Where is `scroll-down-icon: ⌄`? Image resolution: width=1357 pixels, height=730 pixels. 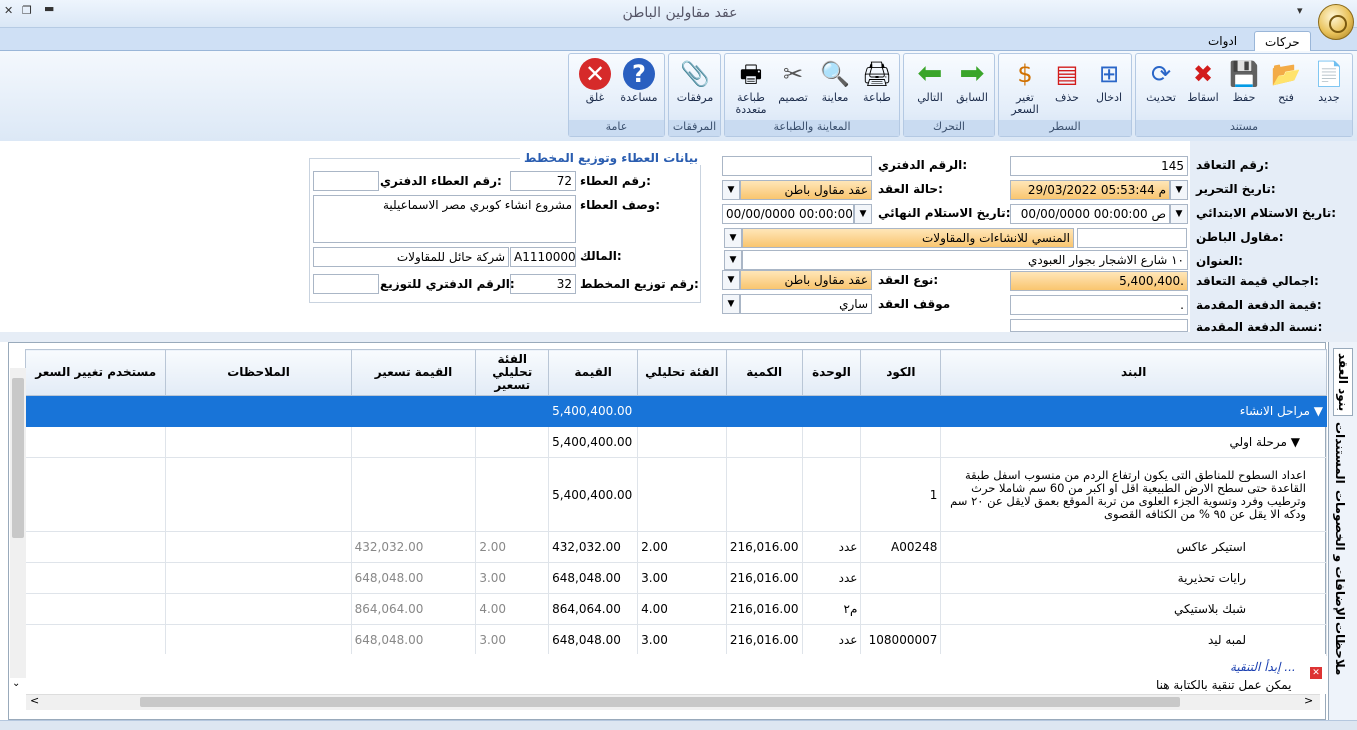 scroll-down-icon: ⌄ is located at coordinates (16, 683).